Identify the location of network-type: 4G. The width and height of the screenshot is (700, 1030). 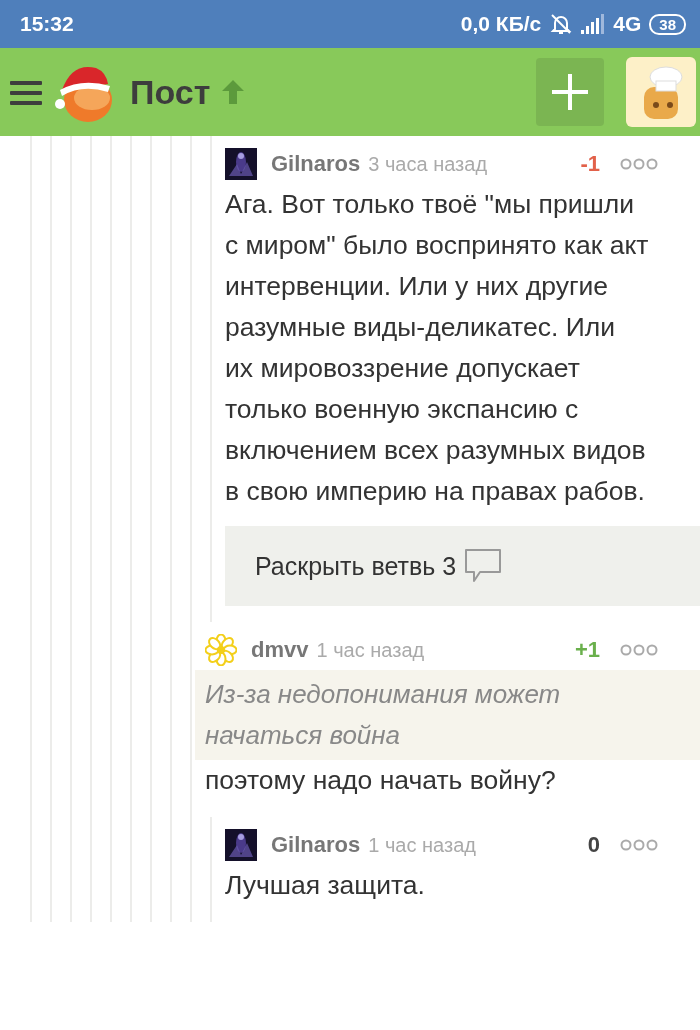
(627, 24).